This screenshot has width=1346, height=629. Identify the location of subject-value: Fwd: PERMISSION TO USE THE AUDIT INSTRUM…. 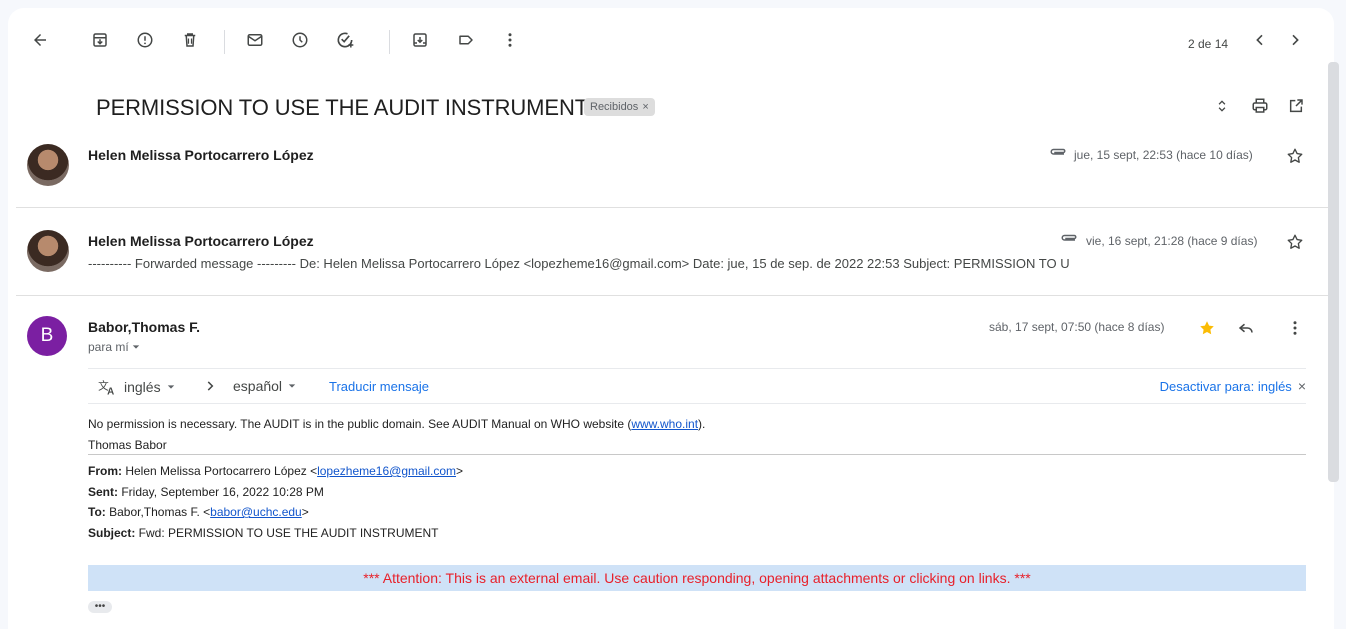
(287, 533).